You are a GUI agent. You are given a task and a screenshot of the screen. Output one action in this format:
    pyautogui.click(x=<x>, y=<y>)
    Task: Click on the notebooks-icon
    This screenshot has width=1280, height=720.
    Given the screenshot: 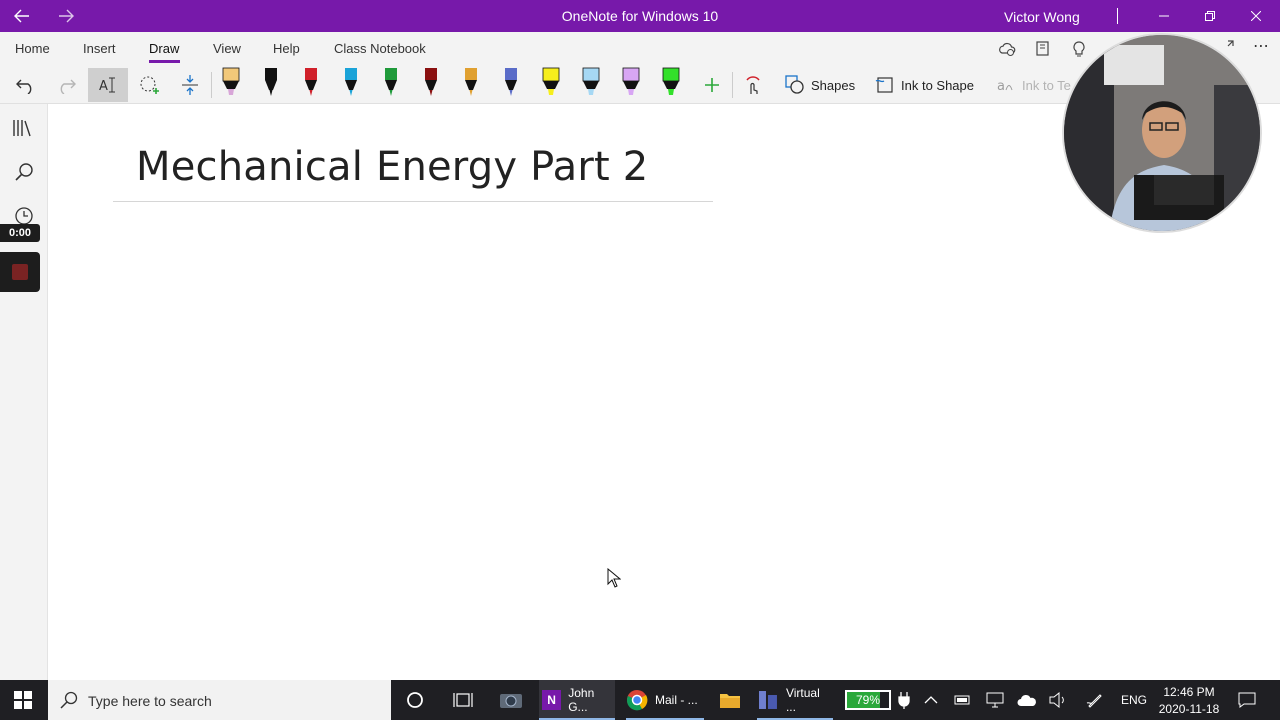 What is the action you would take?
    pyautogui.click(x=22, y=128)
    